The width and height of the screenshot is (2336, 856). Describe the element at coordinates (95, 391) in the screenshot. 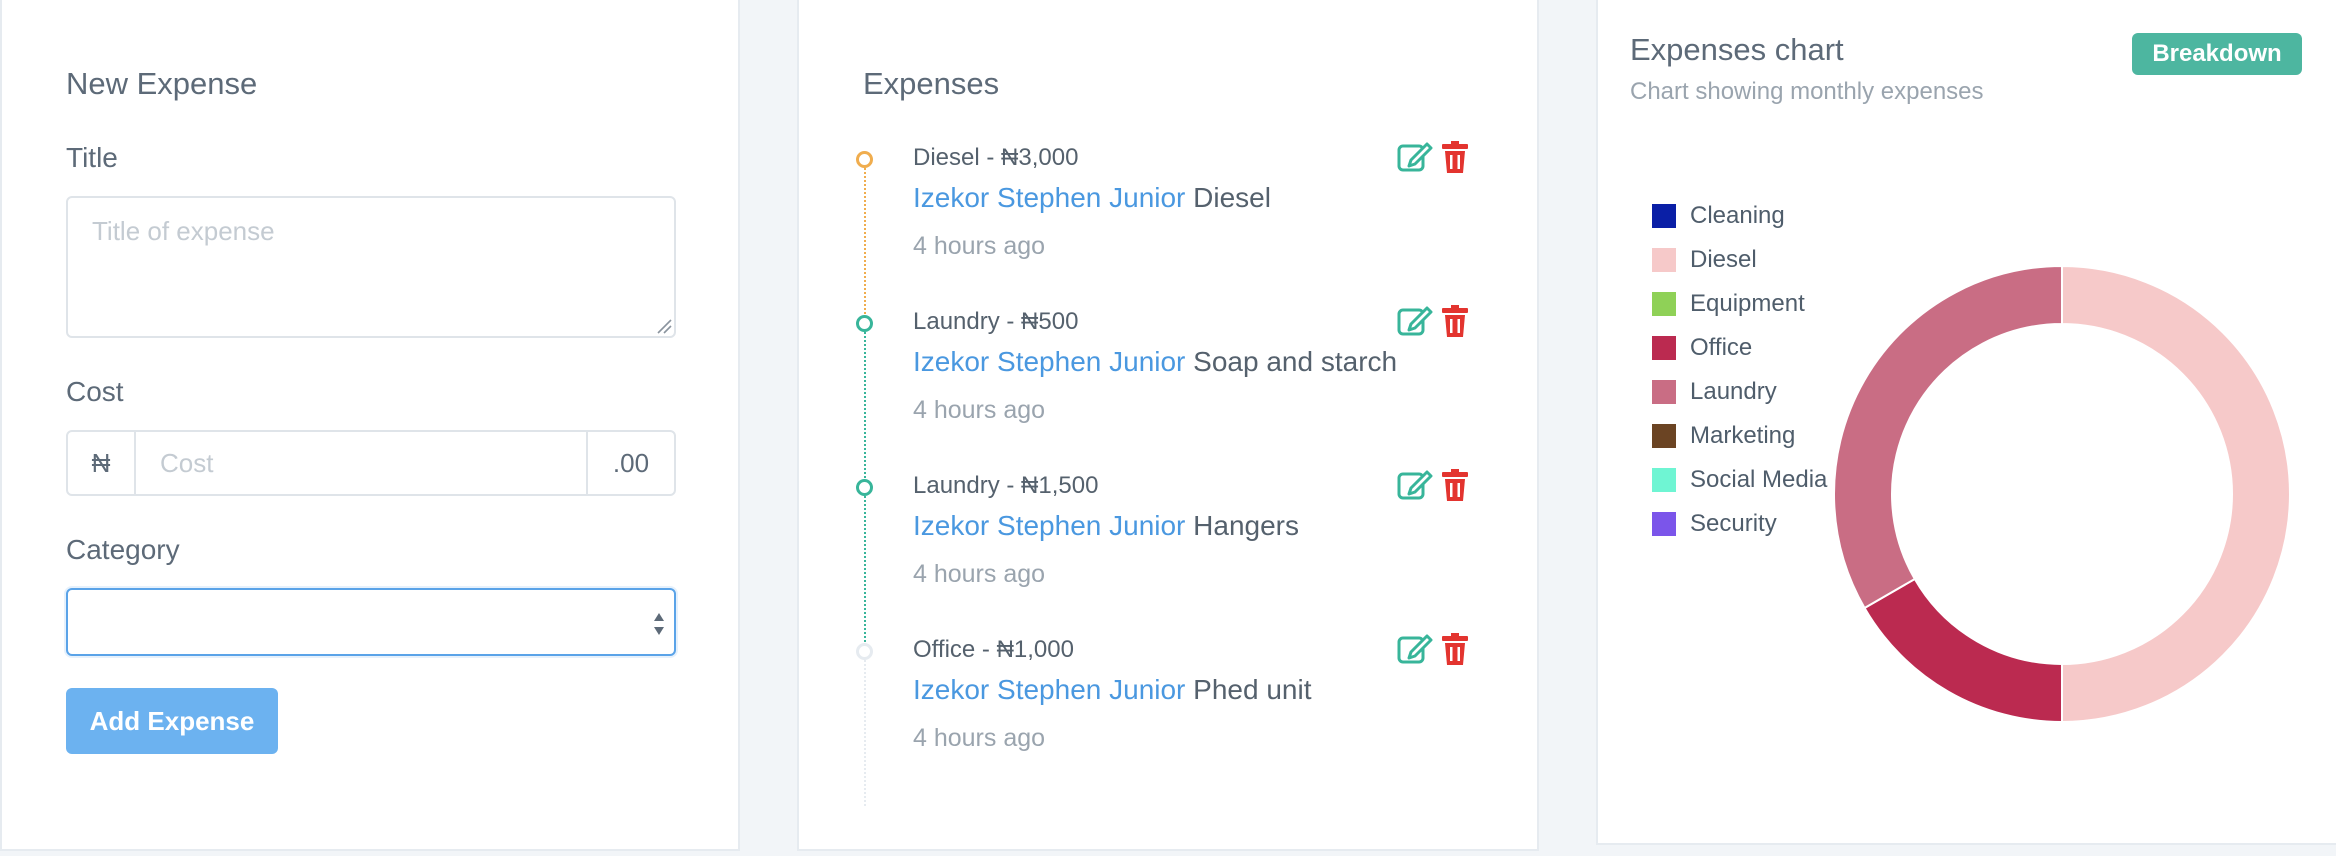

I see `cost-label: Cost` at that location.